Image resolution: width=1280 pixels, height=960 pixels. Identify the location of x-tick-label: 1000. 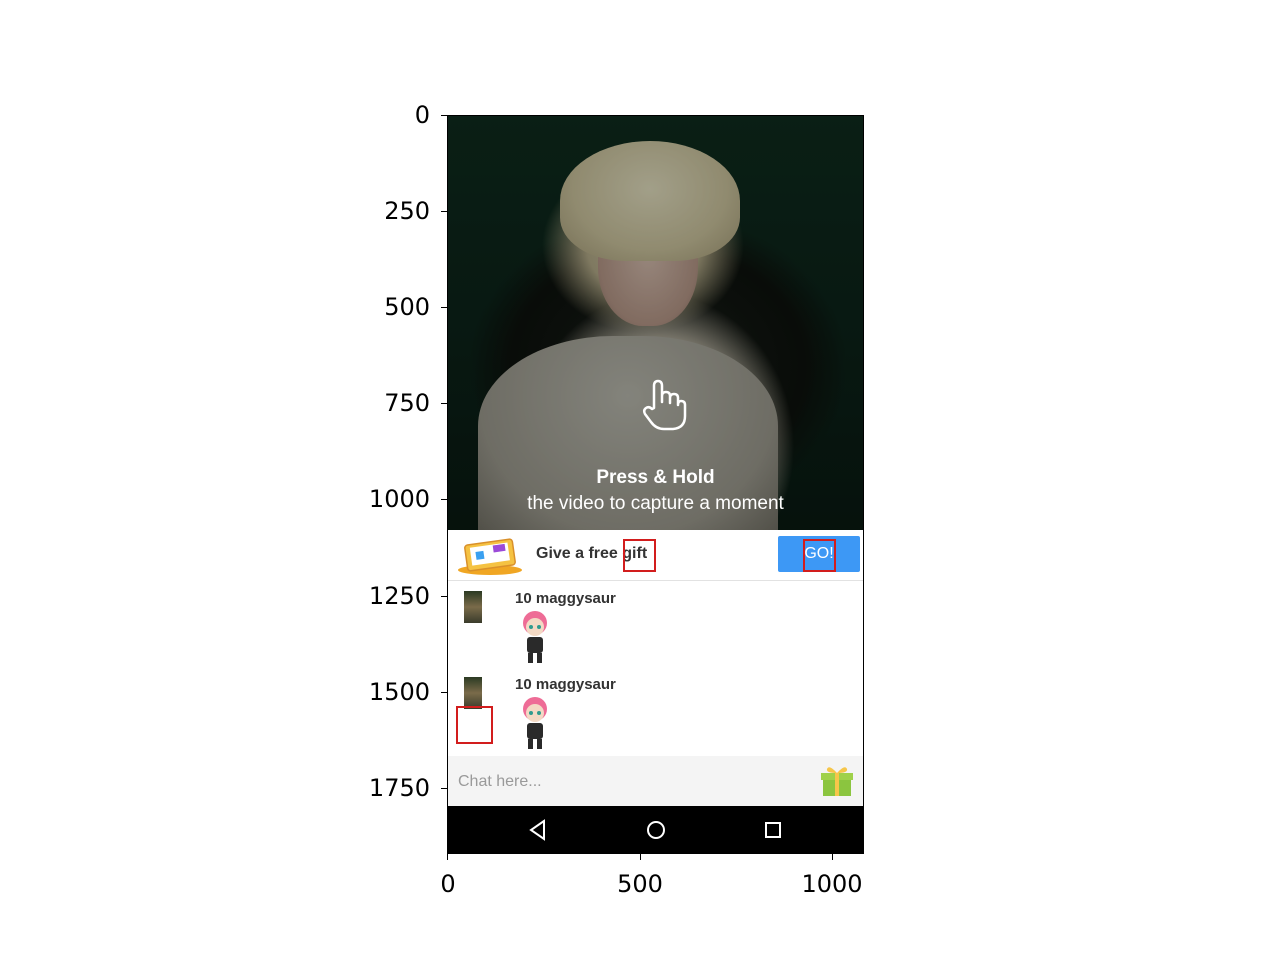
(832, 884).